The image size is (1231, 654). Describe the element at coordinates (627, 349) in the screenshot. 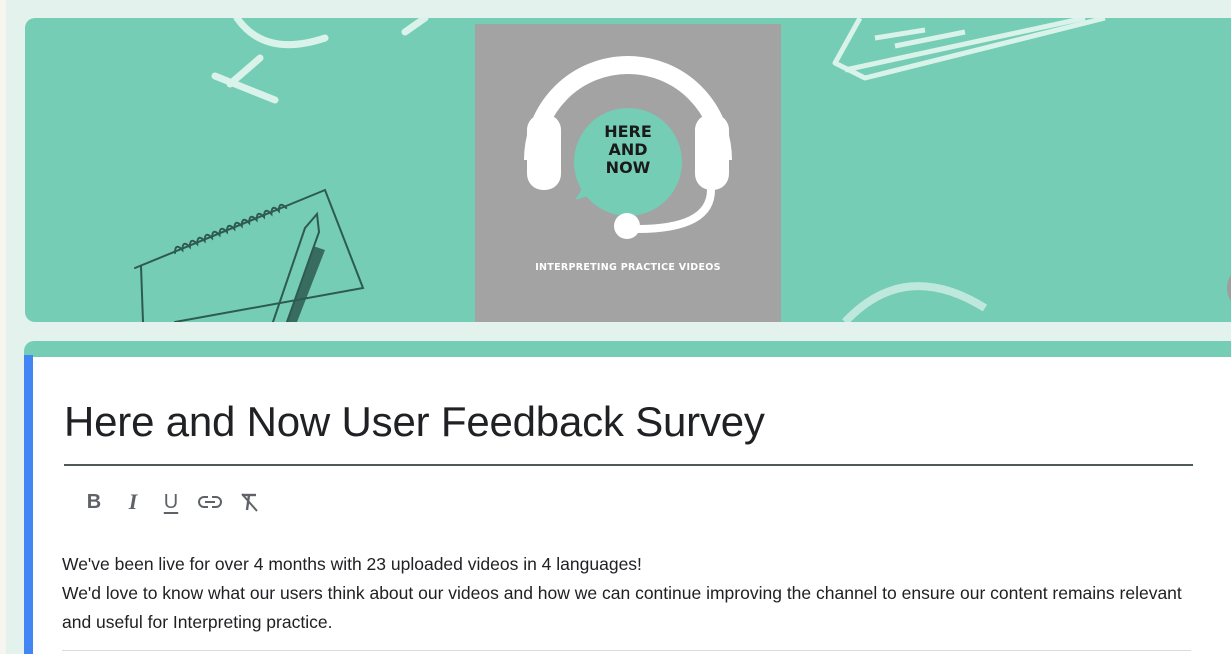

I see `card-top-stripe` at that location.